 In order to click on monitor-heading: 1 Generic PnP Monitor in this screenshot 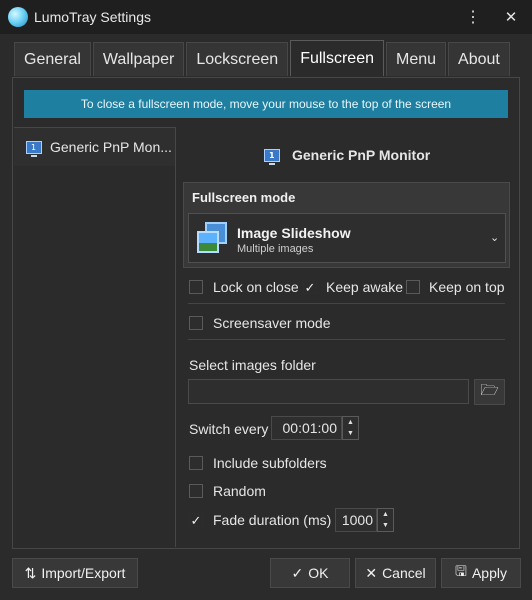, I will do `click(347, 156)`.